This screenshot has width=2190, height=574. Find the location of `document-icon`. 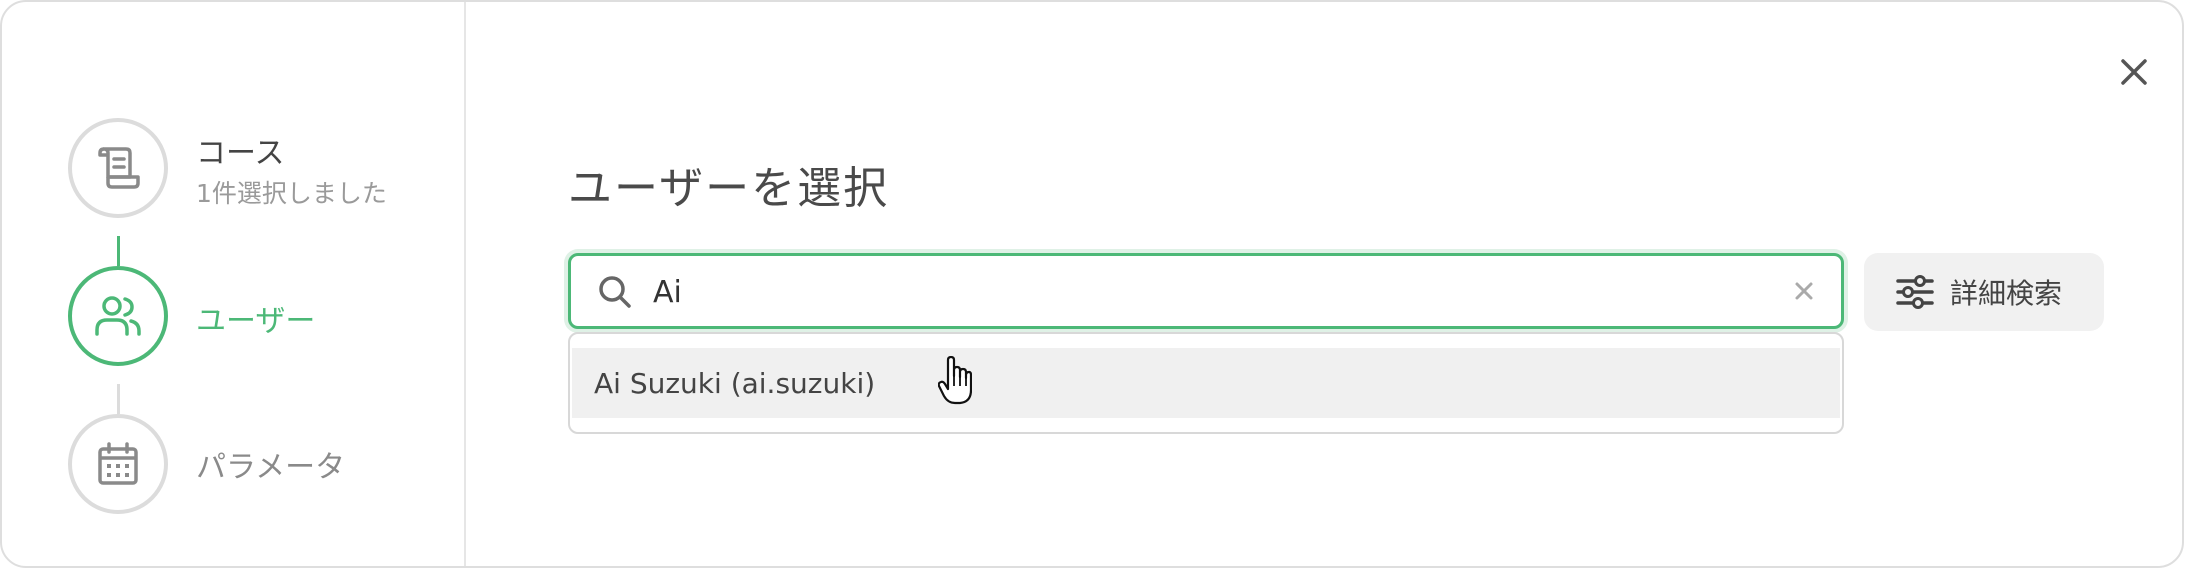

document-icon is located at coordinates (119, 168).